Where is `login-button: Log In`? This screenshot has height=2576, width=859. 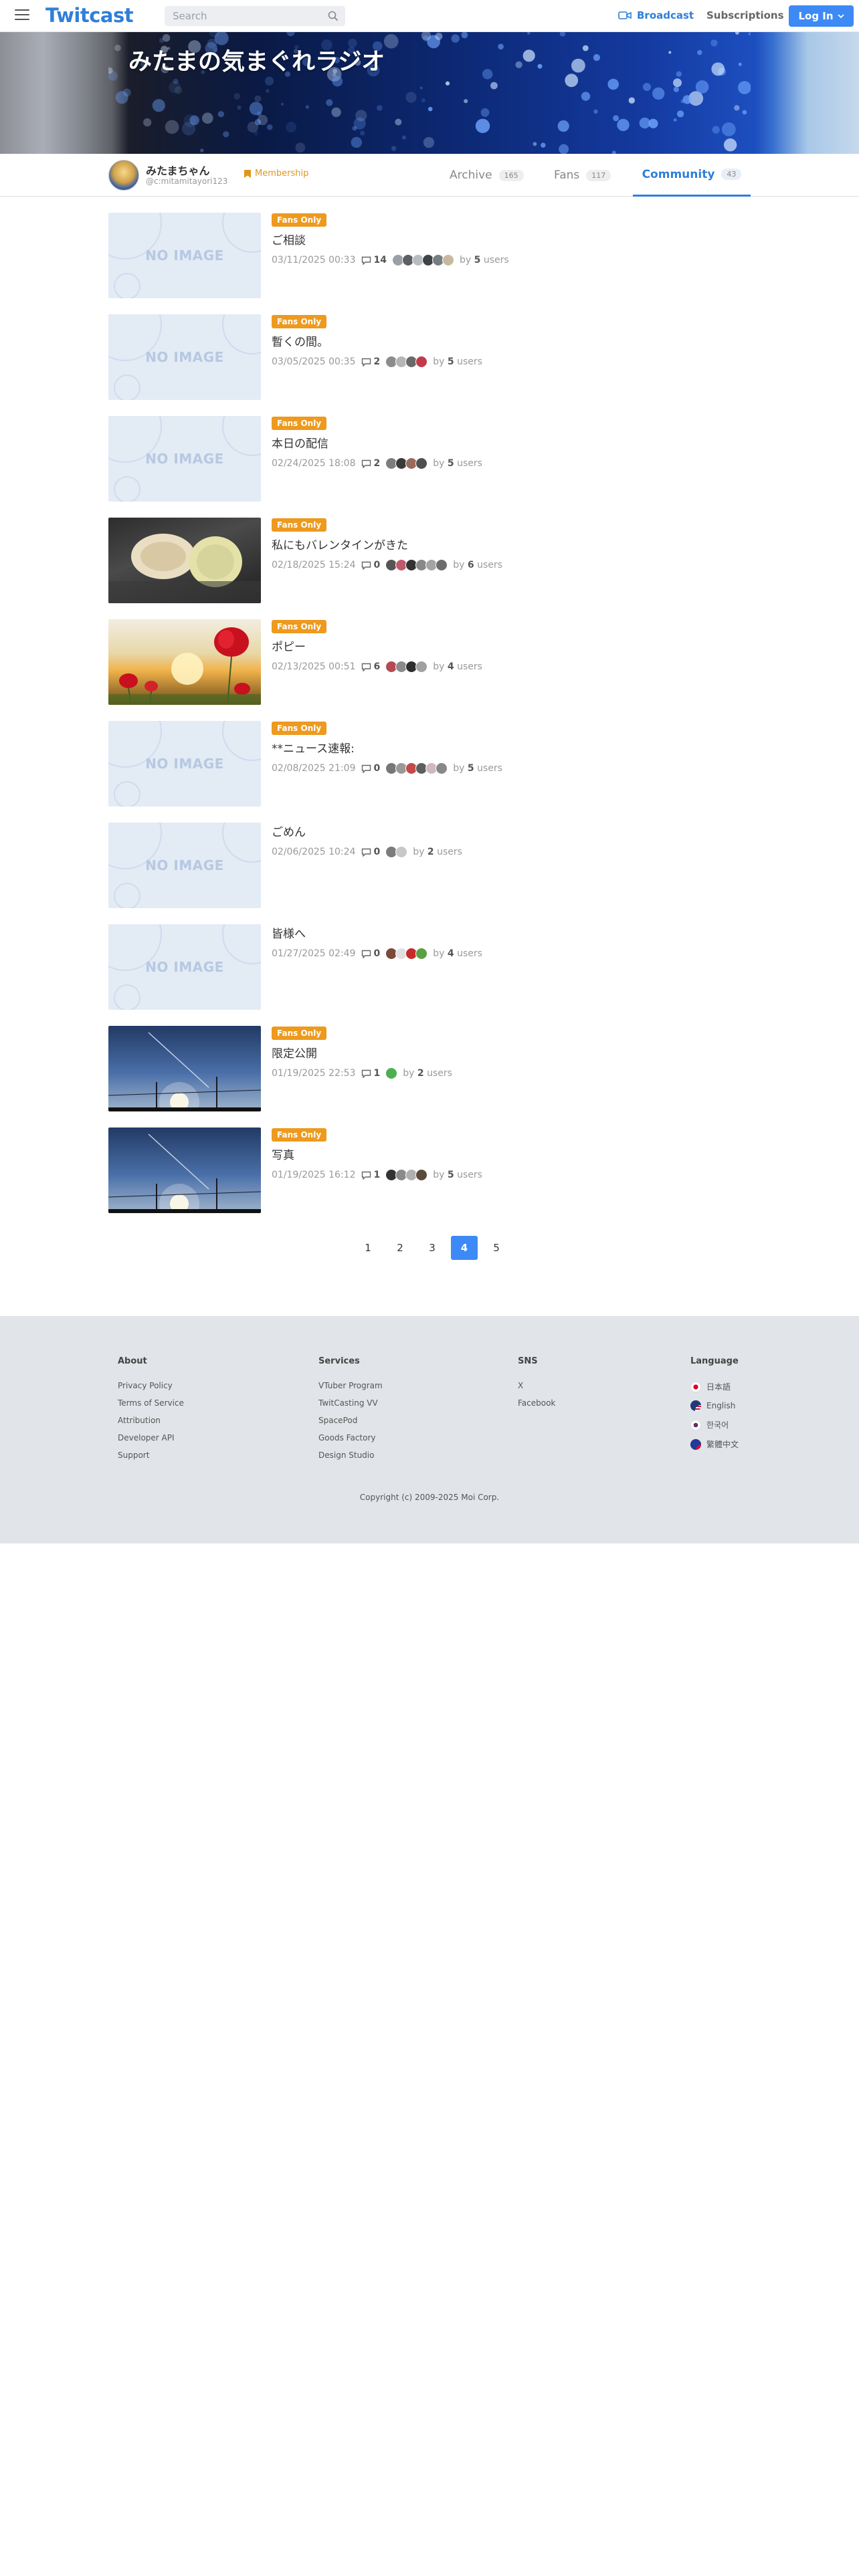 login-button: Log In is located at coordinates (821, 16).